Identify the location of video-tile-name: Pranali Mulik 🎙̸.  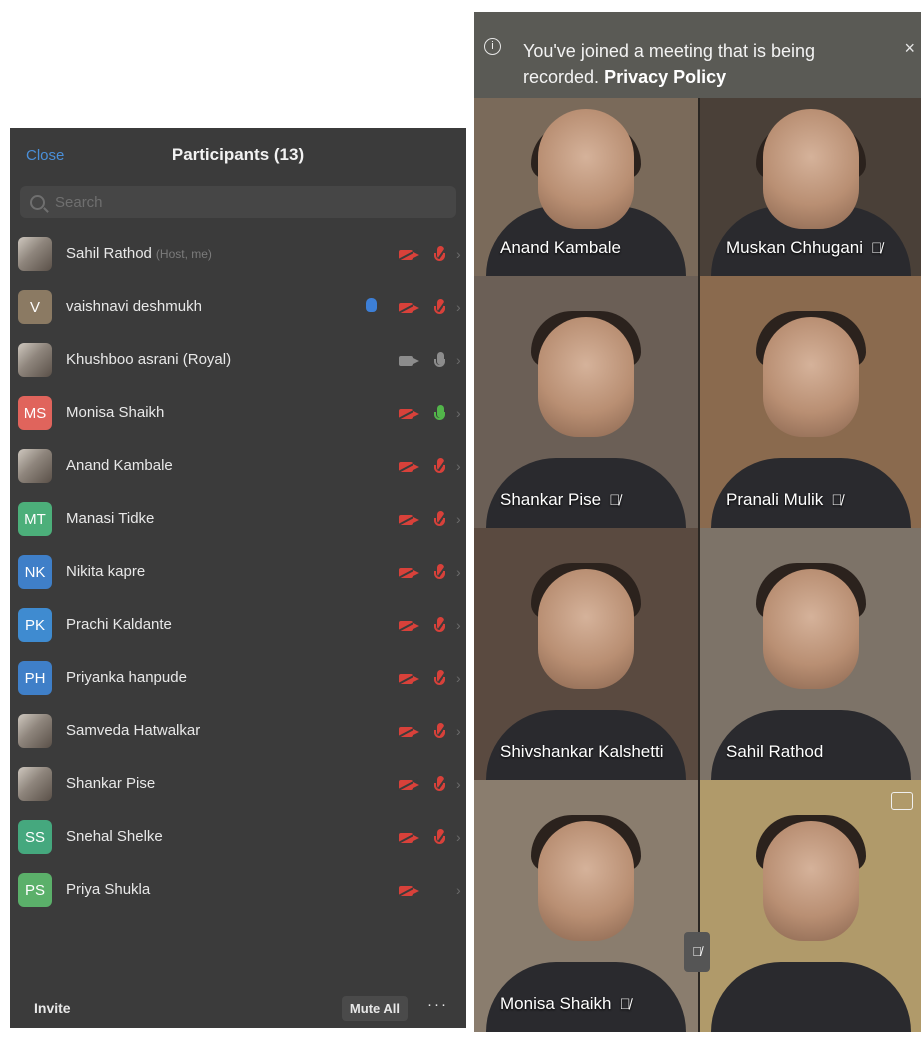
(784, 500).